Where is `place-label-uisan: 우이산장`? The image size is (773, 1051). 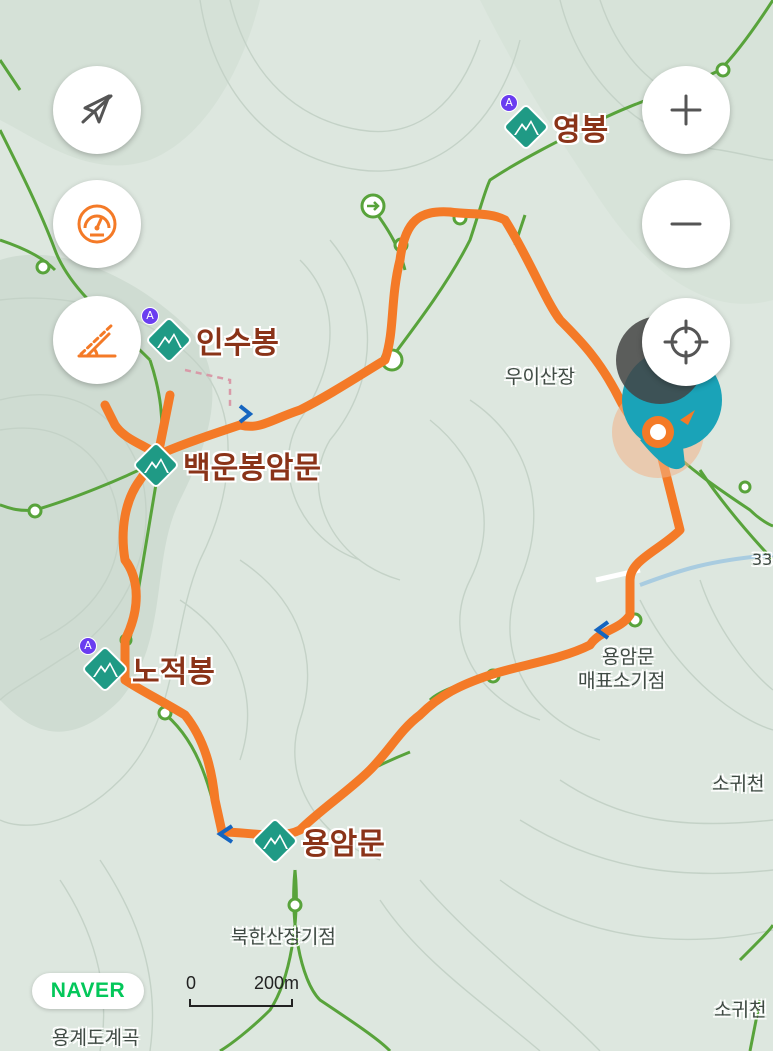
place-label-uisan: 우이산장 is located at coordinates (540, 377).